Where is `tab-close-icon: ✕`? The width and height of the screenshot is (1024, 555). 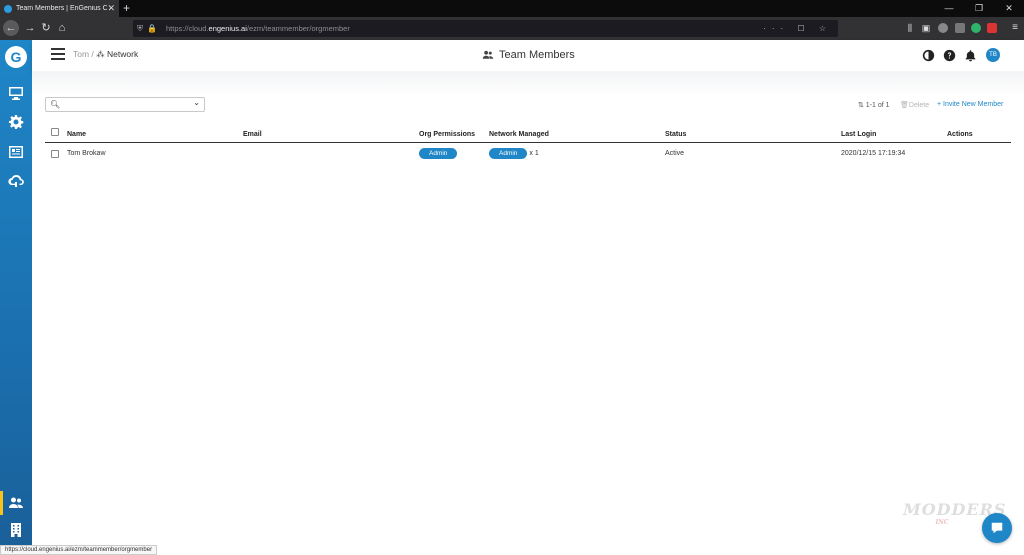
tab-close-icon: ✕ is located at coordinates (111, 8).